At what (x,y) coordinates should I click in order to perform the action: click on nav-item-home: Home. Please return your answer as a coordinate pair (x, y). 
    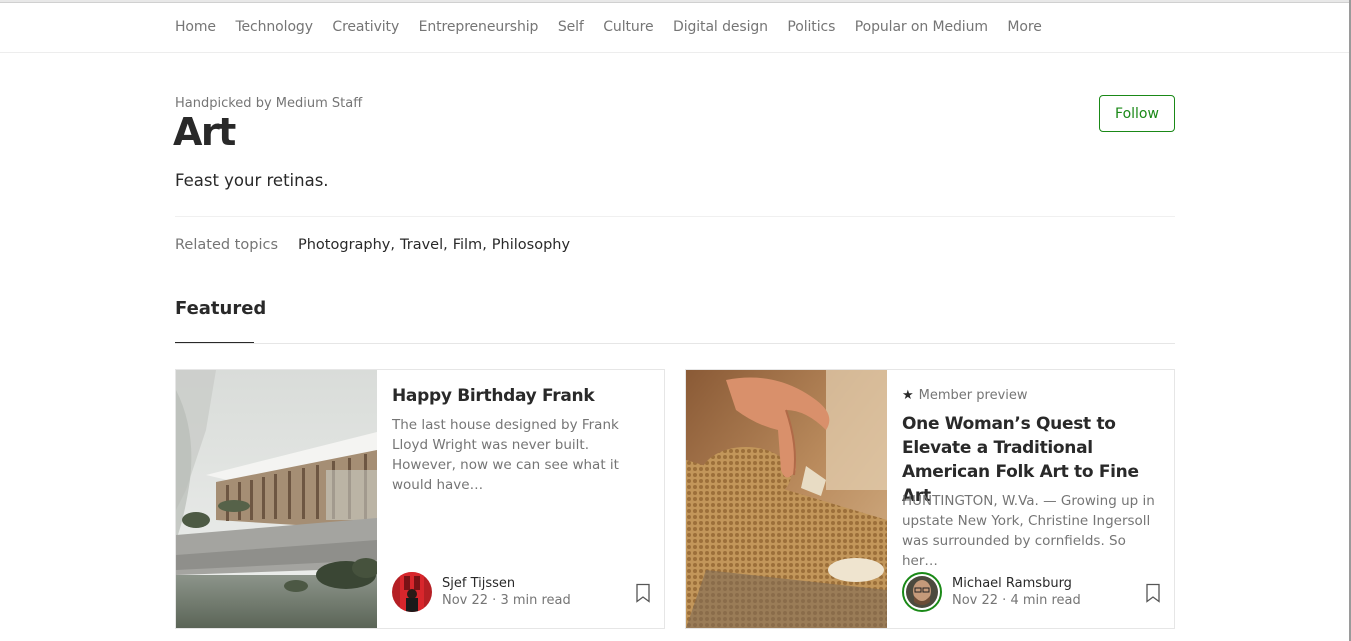
    Looking at the image, I should click on (195, 27).